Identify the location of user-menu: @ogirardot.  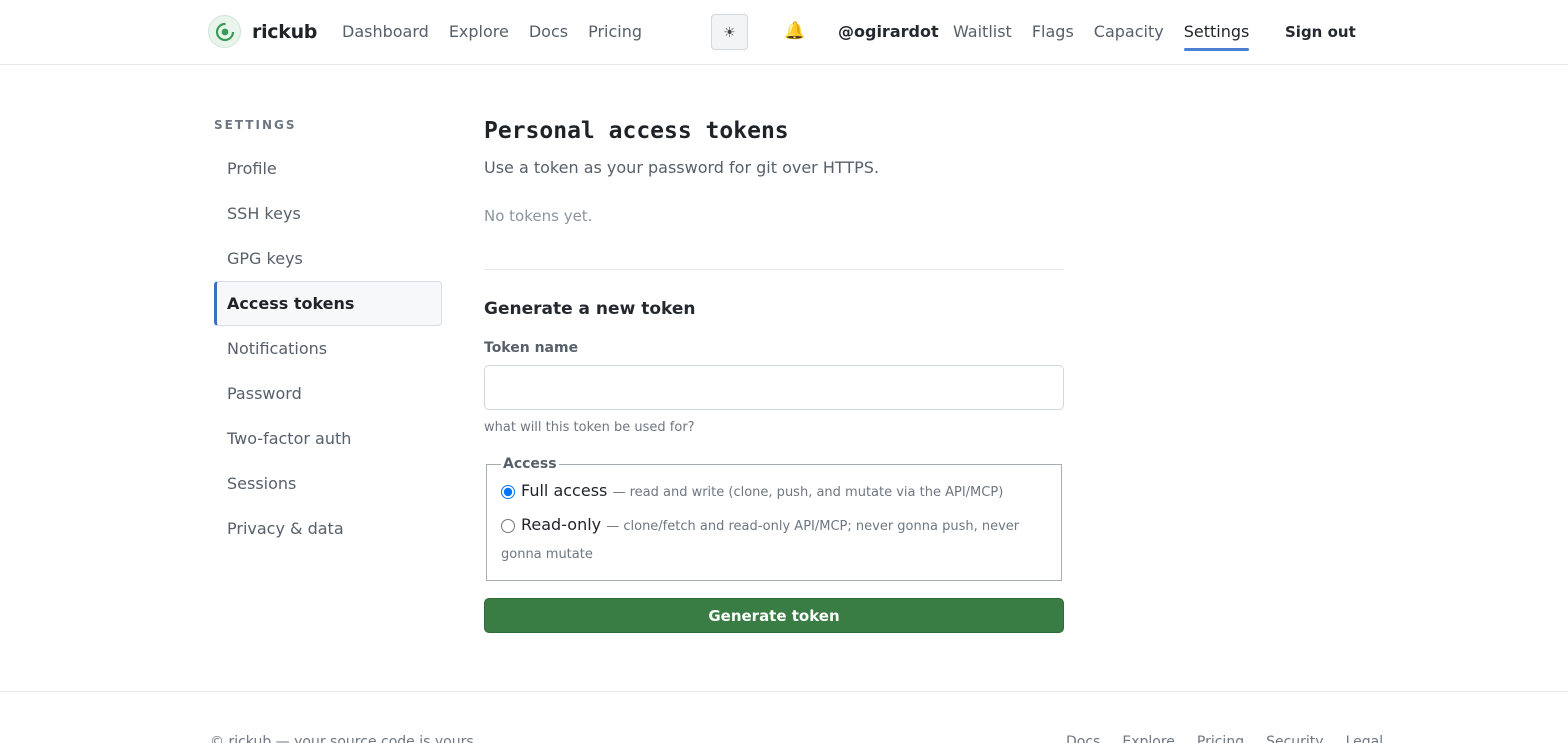
(888, 31).